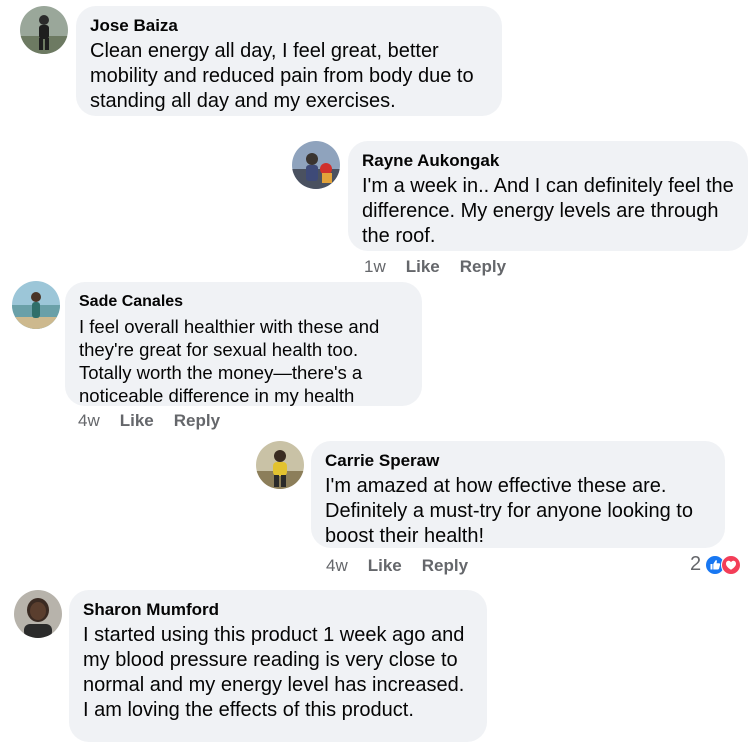 This screenshot has width=750, height=750. What do you see at coordinates (44, 30) in the screenshot?
I see `avatar-jose-baiza` at bounding box center [44, 30].